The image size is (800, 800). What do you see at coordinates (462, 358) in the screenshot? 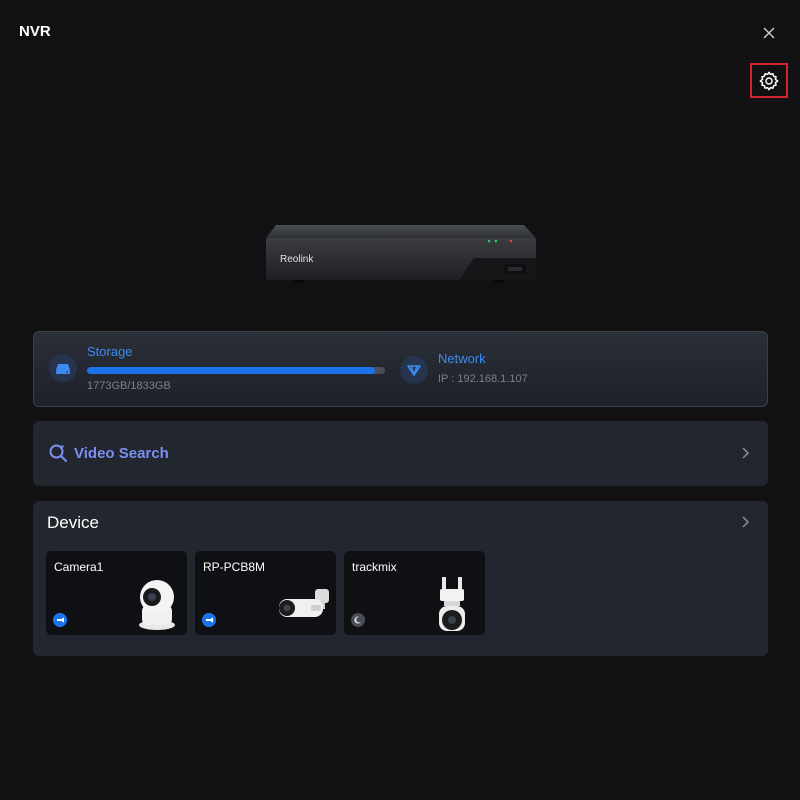
I see `network-label: Network` at bounding box center [462, 358].